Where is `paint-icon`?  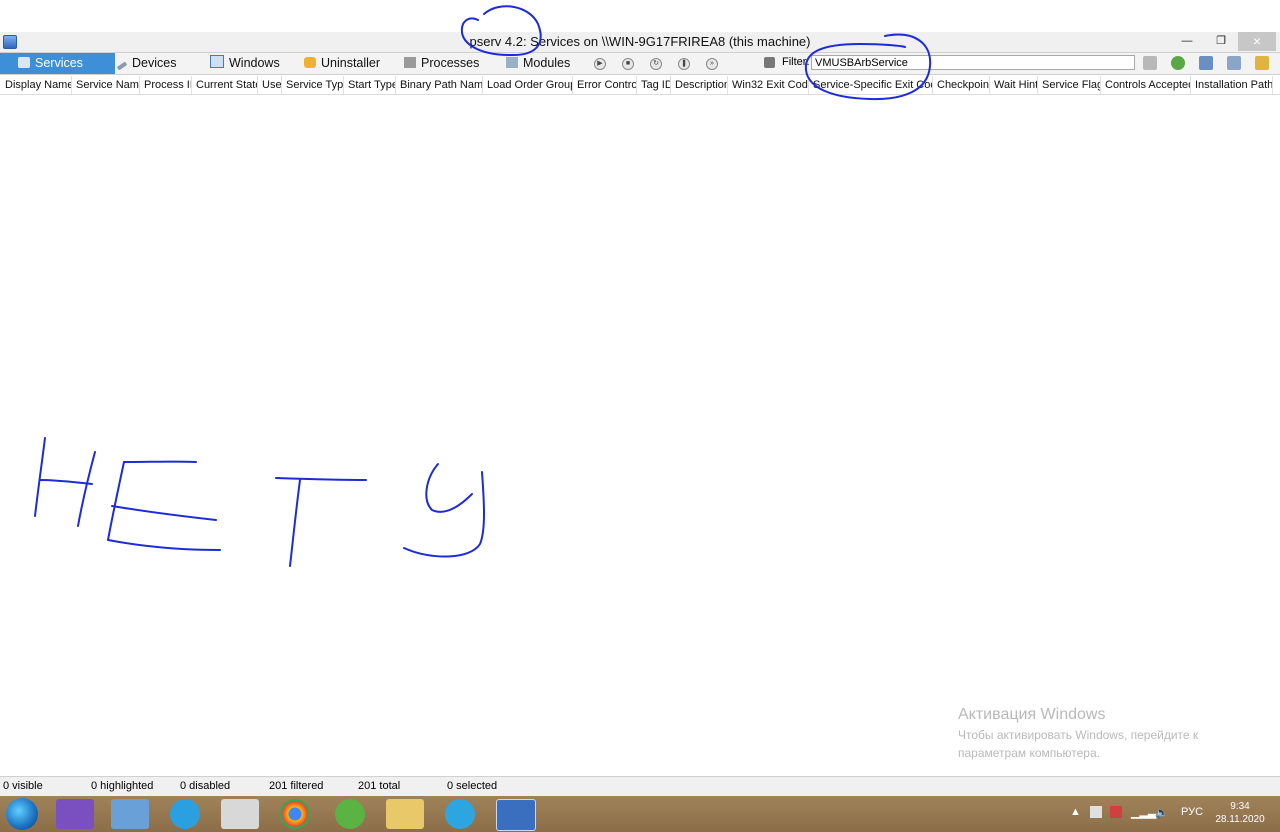
paint-icon is located at coordinates (130, 814).